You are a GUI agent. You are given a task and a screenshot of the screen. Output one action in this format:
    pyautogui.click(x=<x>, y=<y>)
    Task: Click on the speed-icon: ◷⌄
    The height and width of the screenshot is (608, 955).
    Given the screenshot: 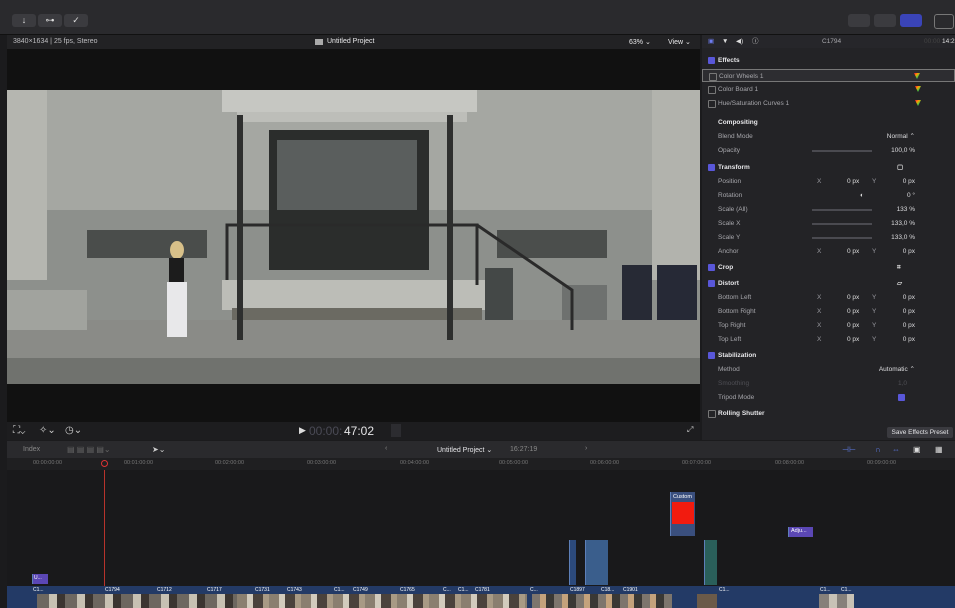 What is the action you would take?
    pyautogui.click(x=73, y=430)
    